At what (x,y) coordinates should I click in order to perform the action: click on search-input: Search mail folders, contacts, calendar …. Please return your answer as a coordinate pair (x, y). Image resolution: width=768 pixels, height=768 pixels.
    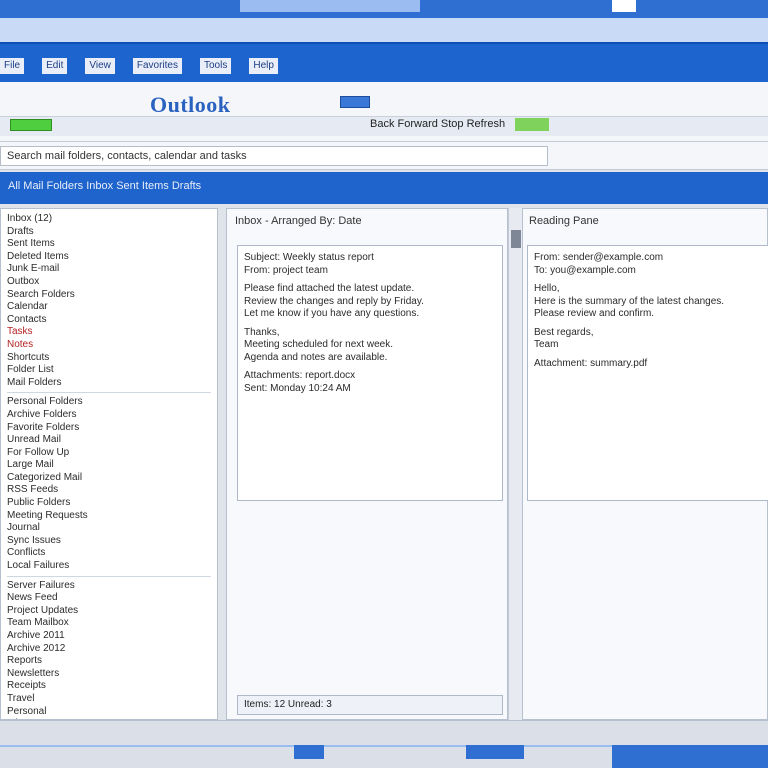
    Looking at the image, I should click on (274, 156).